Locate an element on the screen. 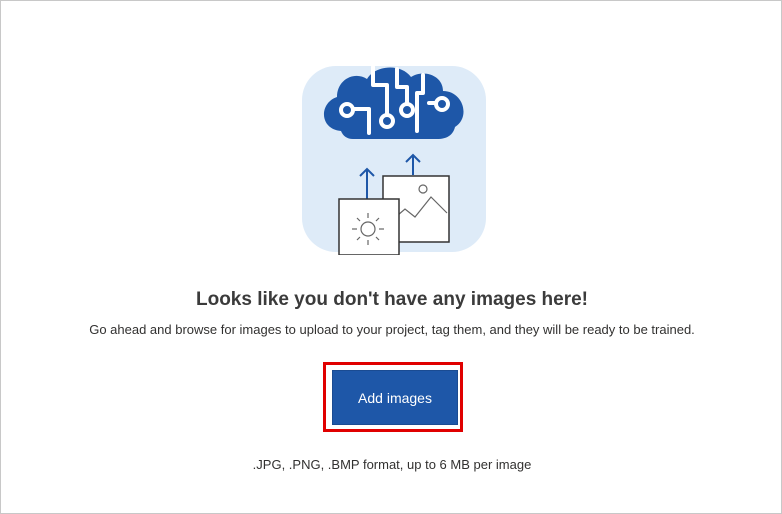 The height and width of the screenshot is (514, 782). sun-photo-icon is located at coordinates (369, 226).